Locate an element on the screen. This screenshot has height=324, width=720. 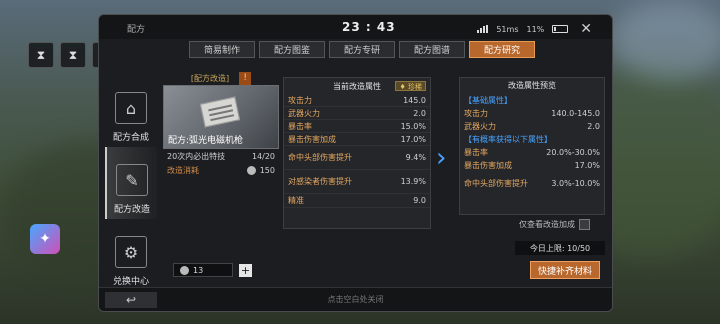
quantity-value: 13 is located at coordinates (198, 270).